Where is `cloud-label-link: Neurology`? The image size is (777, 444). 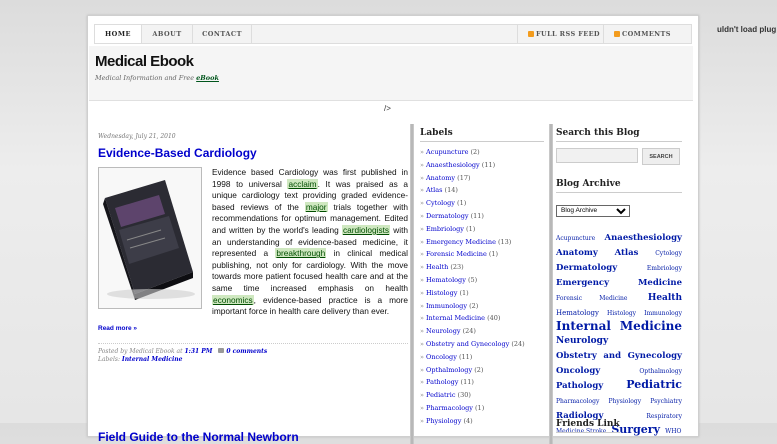
cloud-label-link: Neurology is located at coordinates (582, 341).